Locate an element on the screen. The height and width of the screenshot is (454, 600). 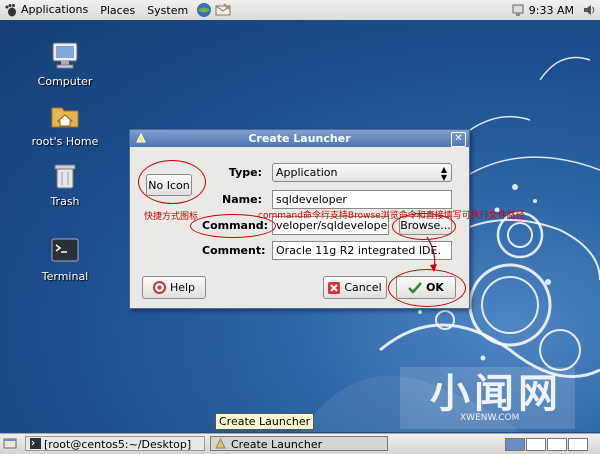
annotation-arrow-icon is located at coordinates (431, 254).